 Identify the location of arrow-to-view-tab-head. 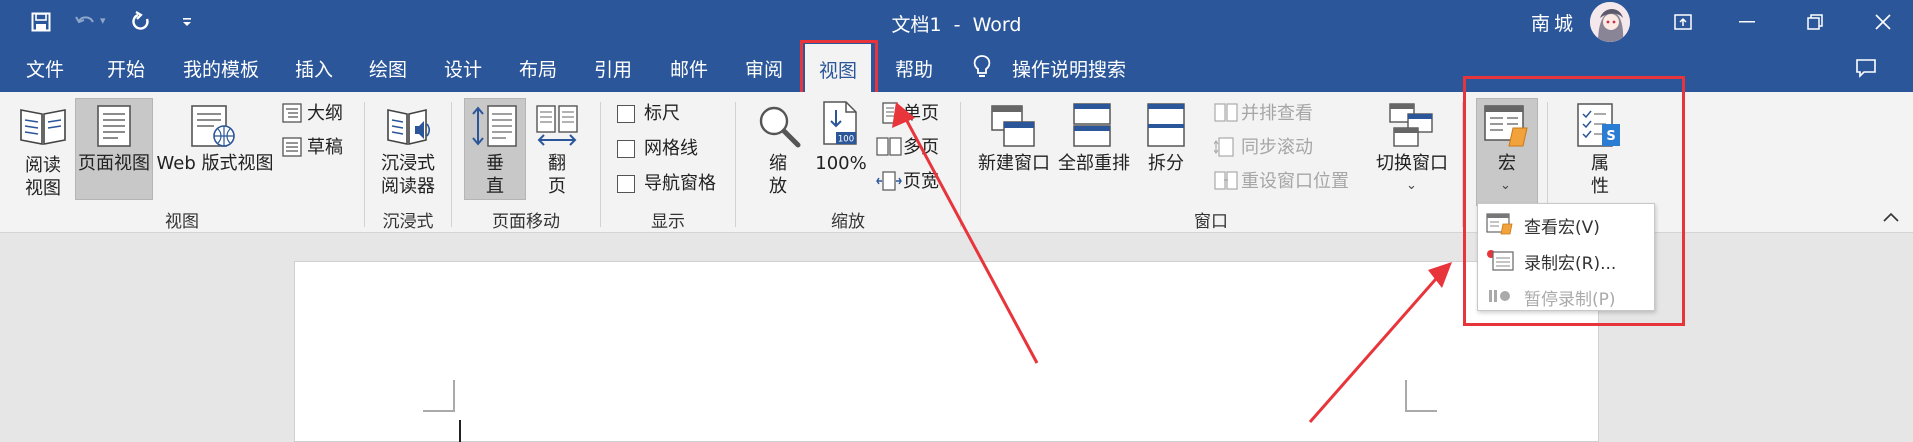
(903, 115).